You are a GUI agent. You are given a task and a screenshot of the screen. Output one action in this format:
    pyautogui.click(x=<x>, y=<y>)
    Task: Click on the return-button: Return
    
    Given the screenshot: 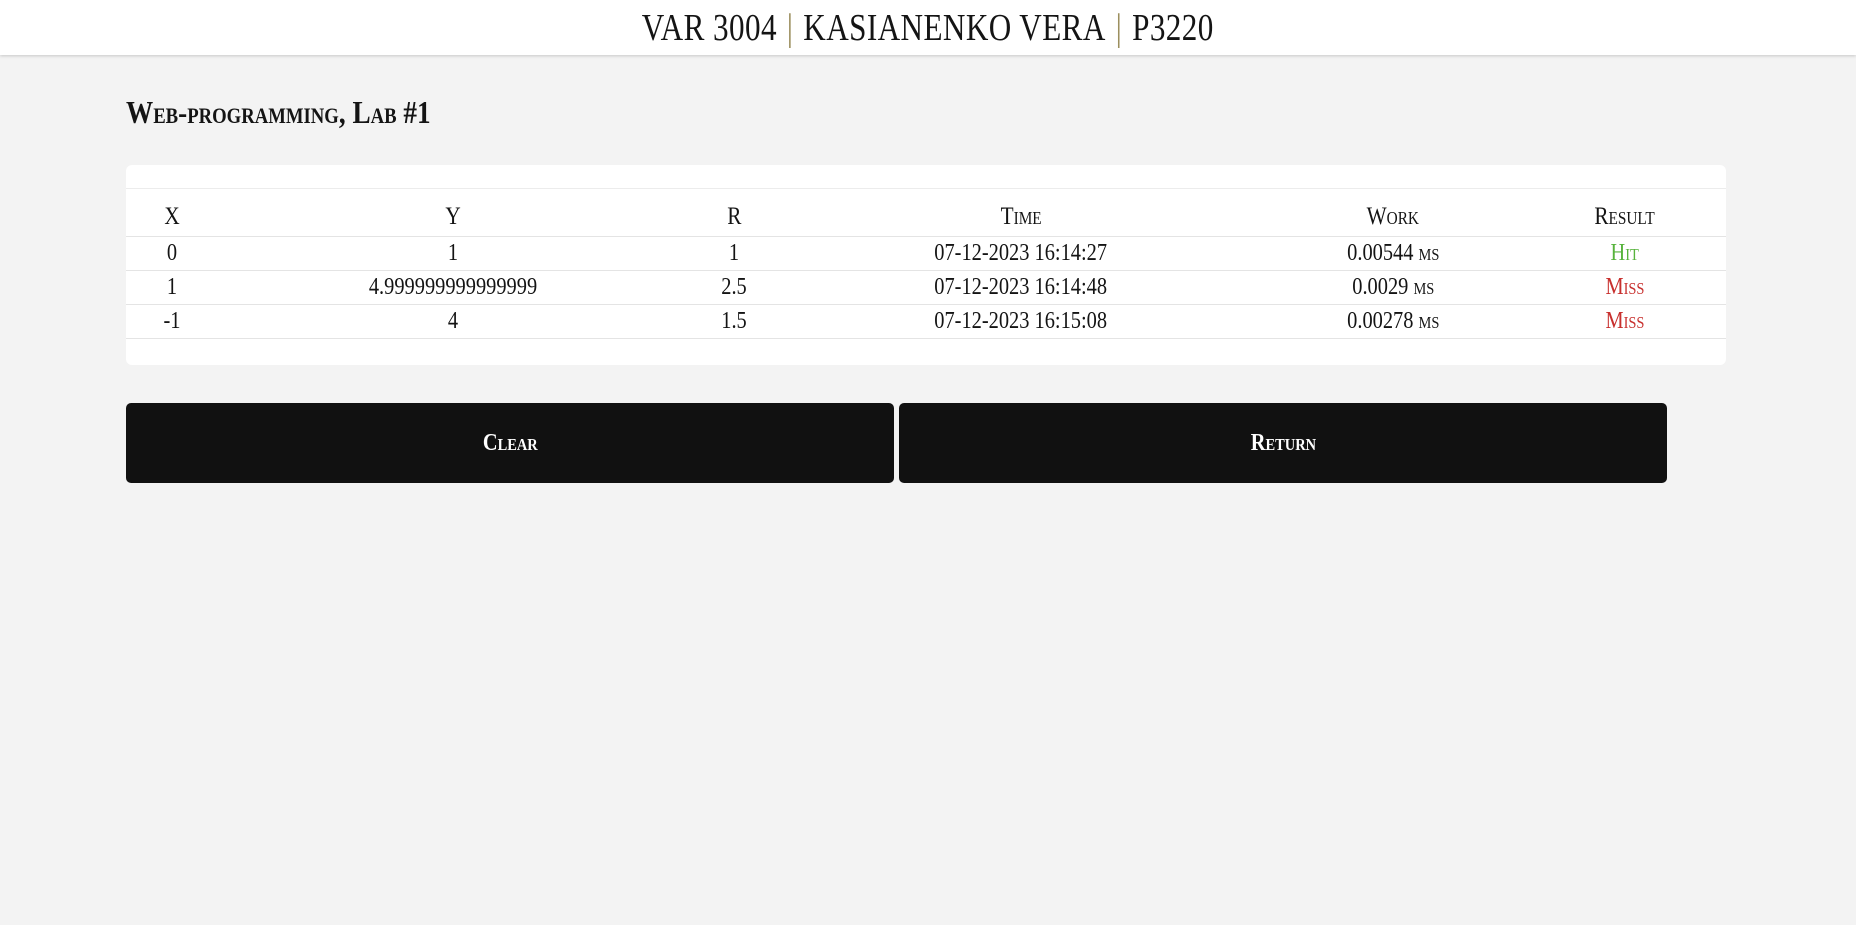 What is the action you would take?
    pyautogui.click(x=1283, y=443)
    